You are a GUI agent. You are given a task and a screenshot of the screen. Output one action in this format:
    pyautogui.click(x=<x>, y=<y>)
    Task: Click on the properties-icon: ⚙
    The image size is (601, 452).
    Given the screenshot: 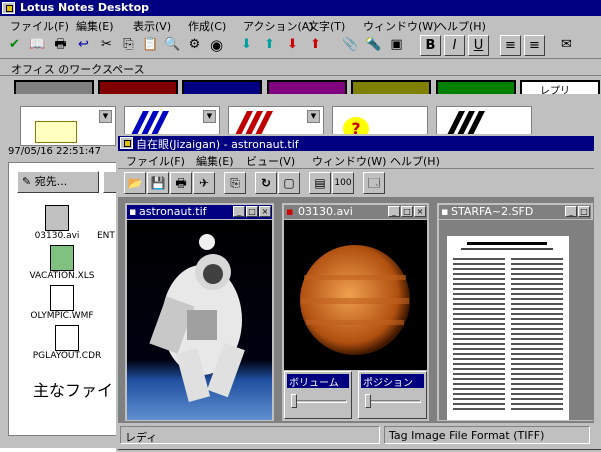 What is the action you would take?
    pyautogui.click(x=194, y=45)
    